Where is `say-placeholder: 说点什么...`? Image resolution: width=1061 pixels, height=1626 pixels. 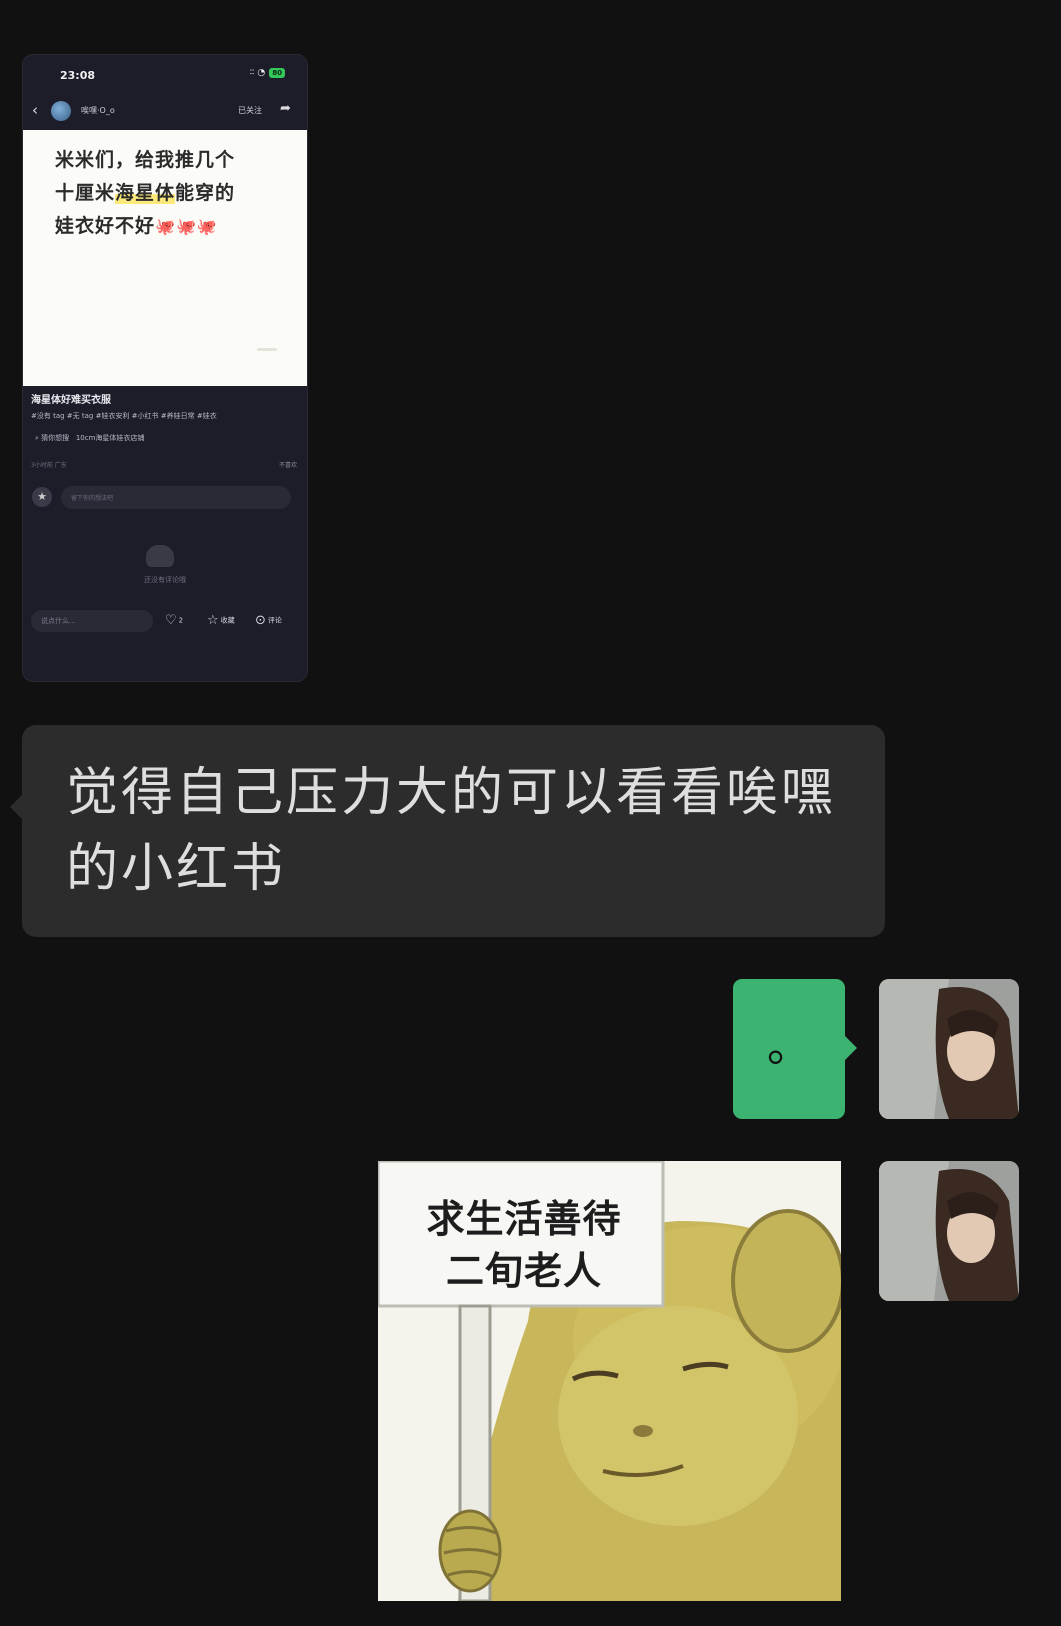 say-placeholder: 说点什么... is located at coordinates (58, 621).